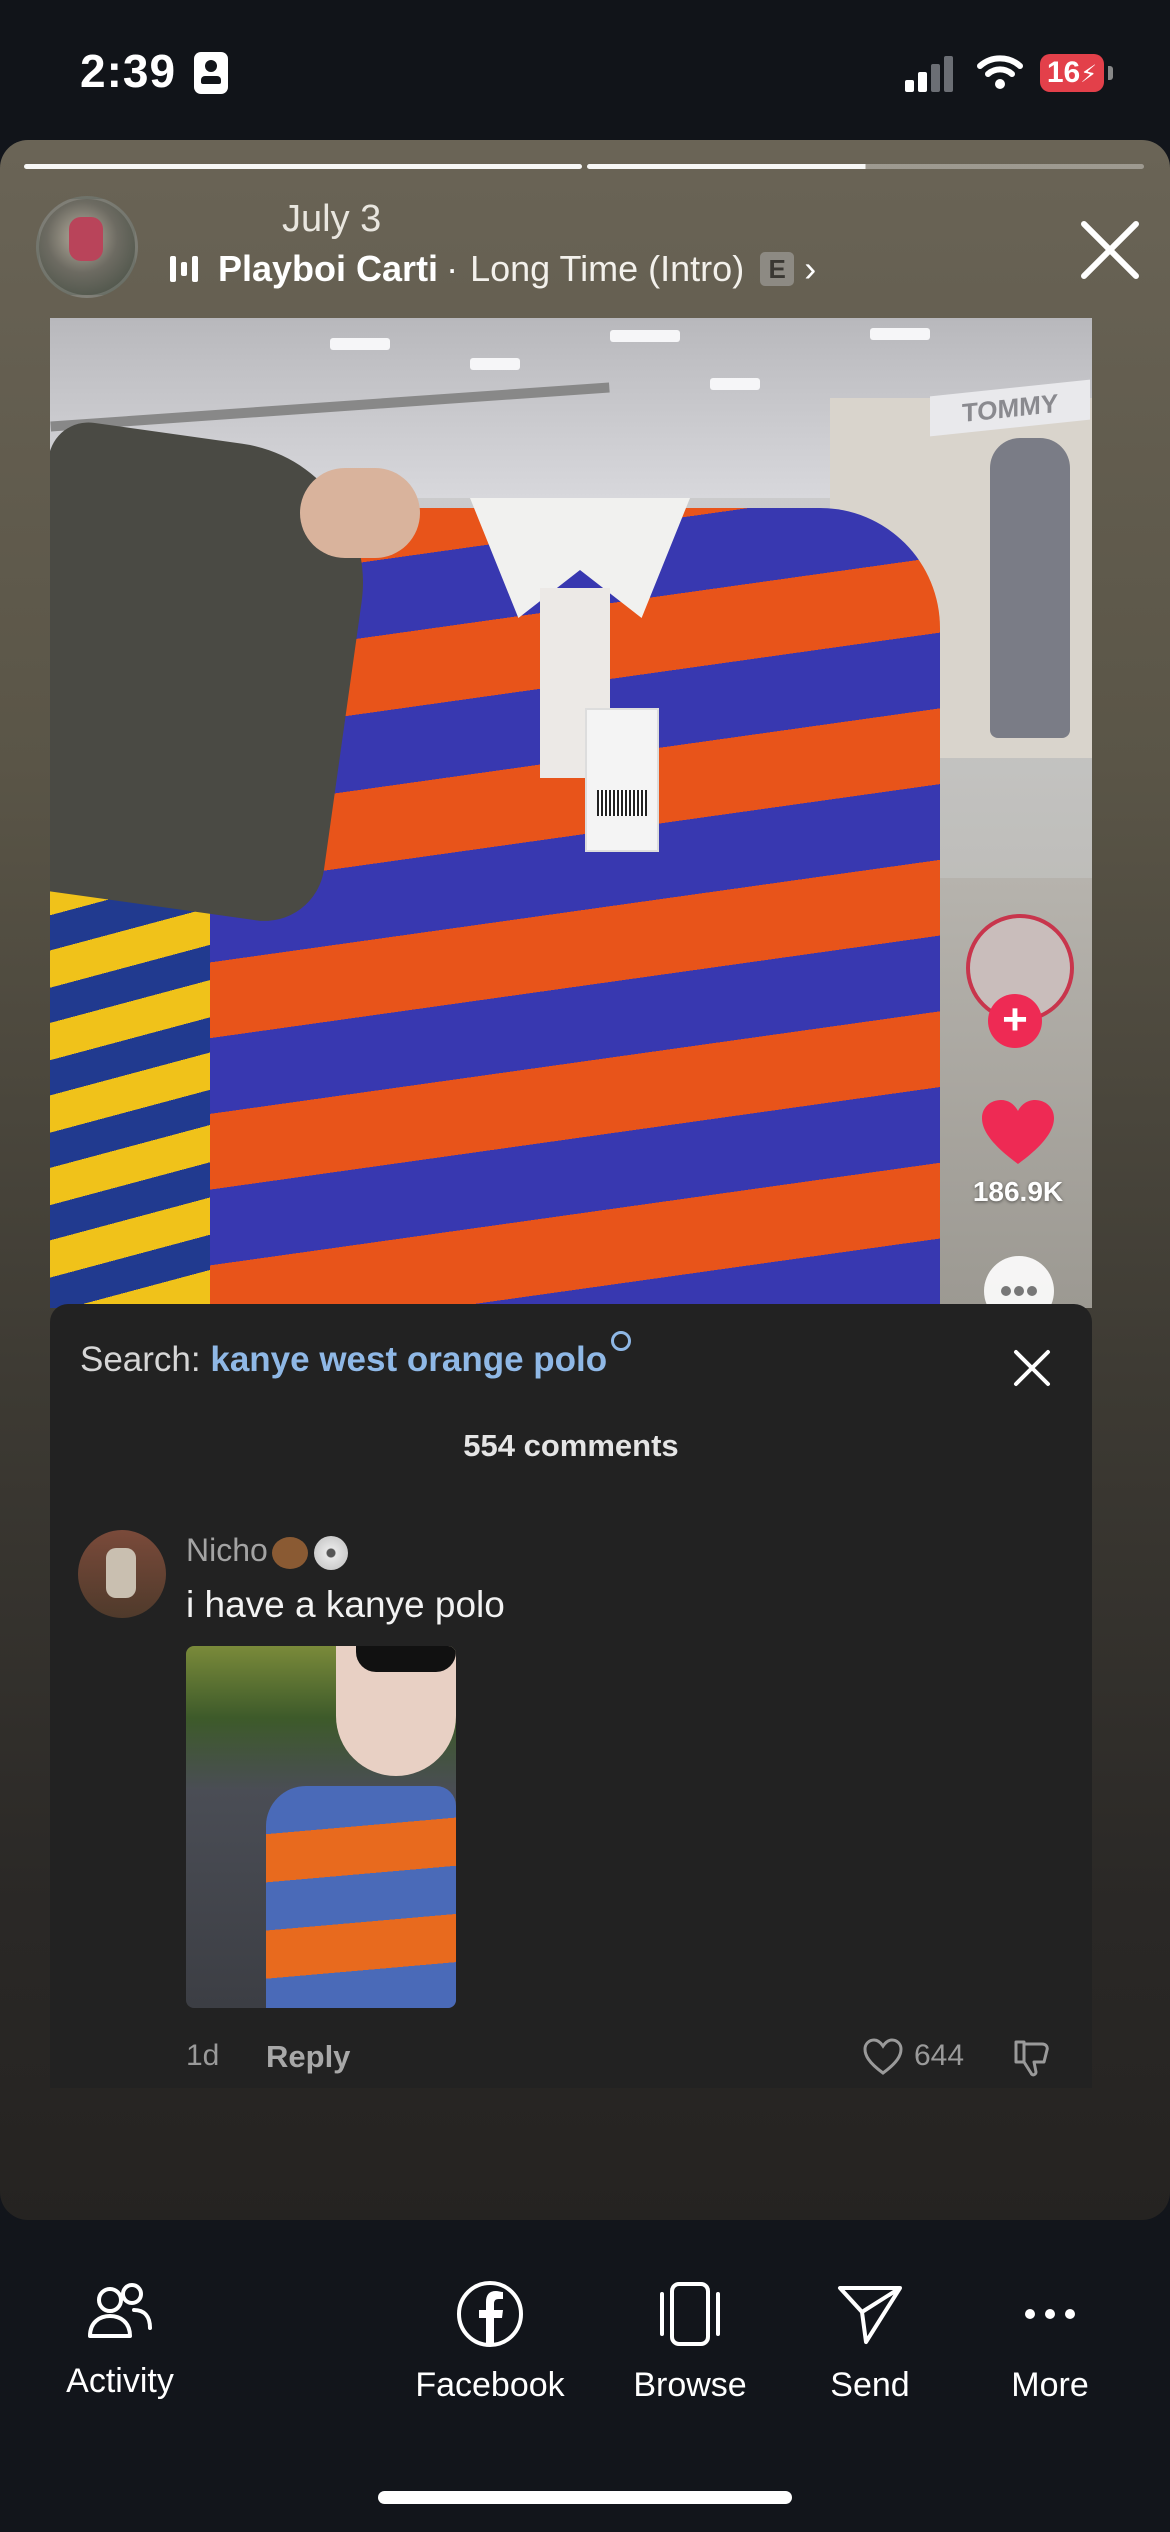 This screenshot has width=1170, height=2532. I want to click on comment-heart-icon, so click(883, 2057).